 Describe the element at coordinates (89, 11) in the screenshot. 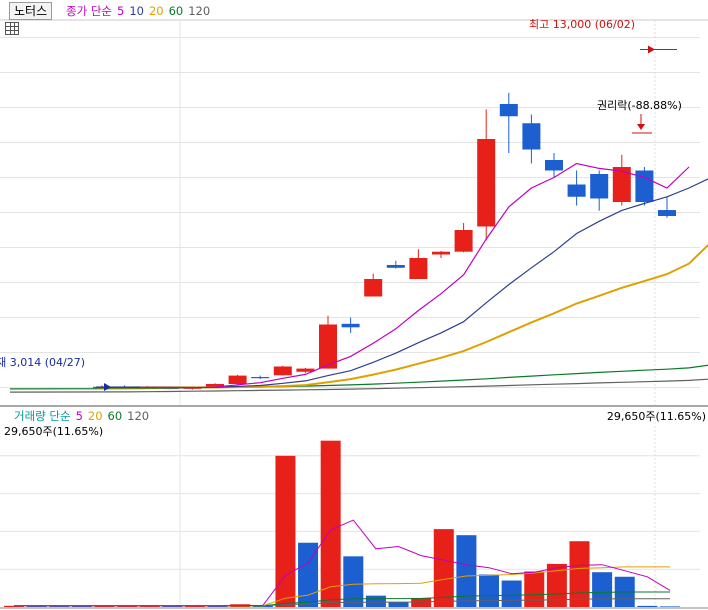

I see `price-legend-label: 종가 단순` at that location.